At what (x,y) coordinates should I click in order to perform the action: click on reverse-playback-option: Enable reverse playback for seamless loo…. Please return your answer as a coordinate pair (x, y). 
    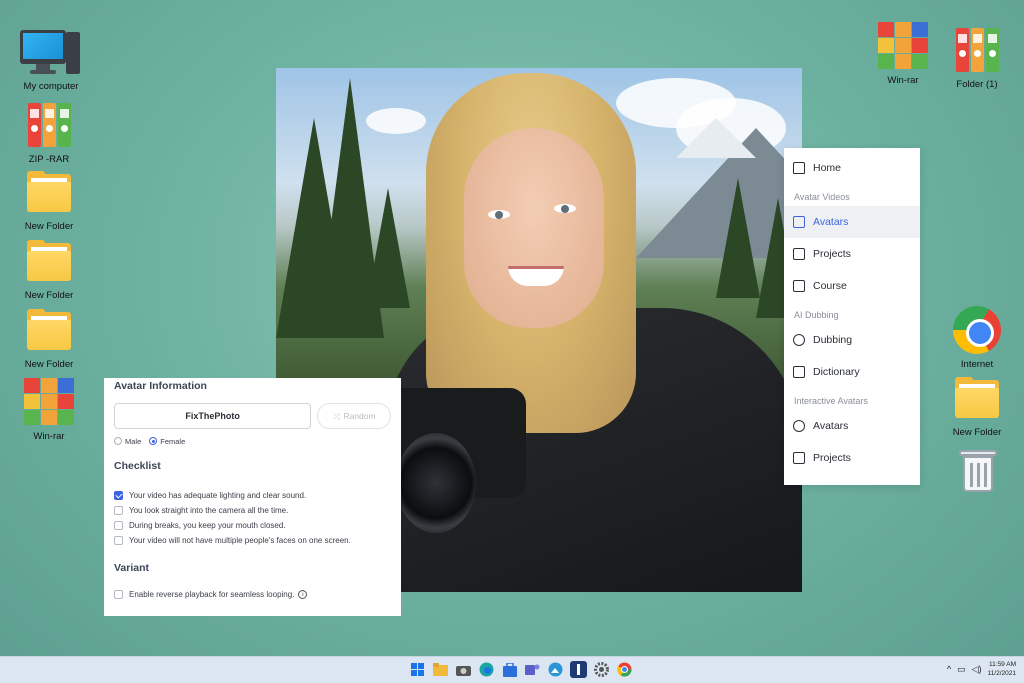
    Looking at the image, I should click on (252, 594).